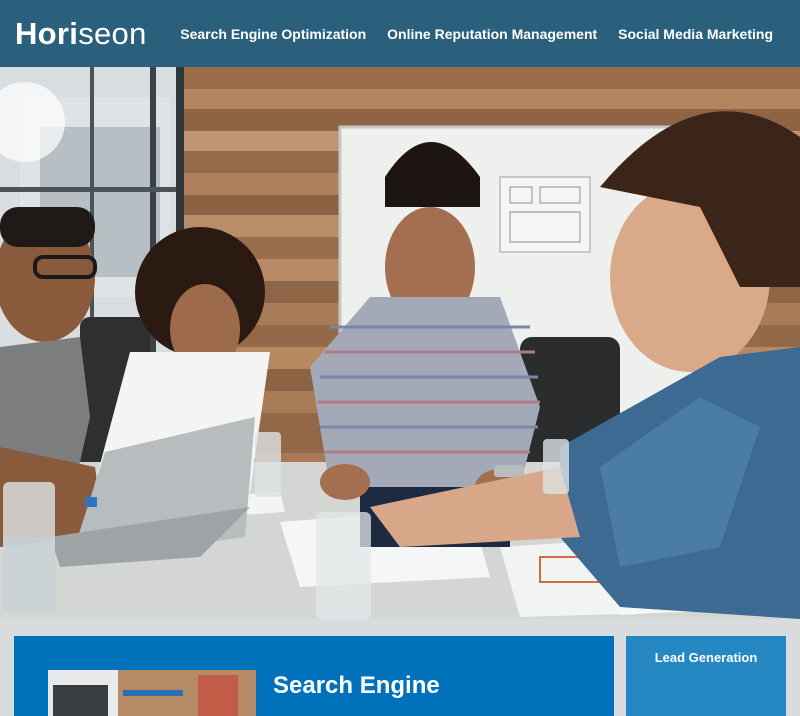  I want to click on search-engine-card: Search Engine, so click(314, 676).